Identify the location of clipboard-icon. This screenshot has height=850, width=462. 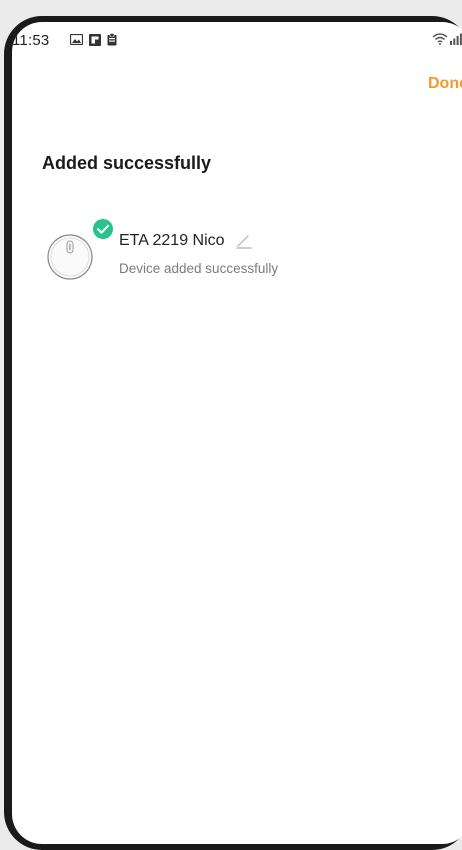
(112, 39).